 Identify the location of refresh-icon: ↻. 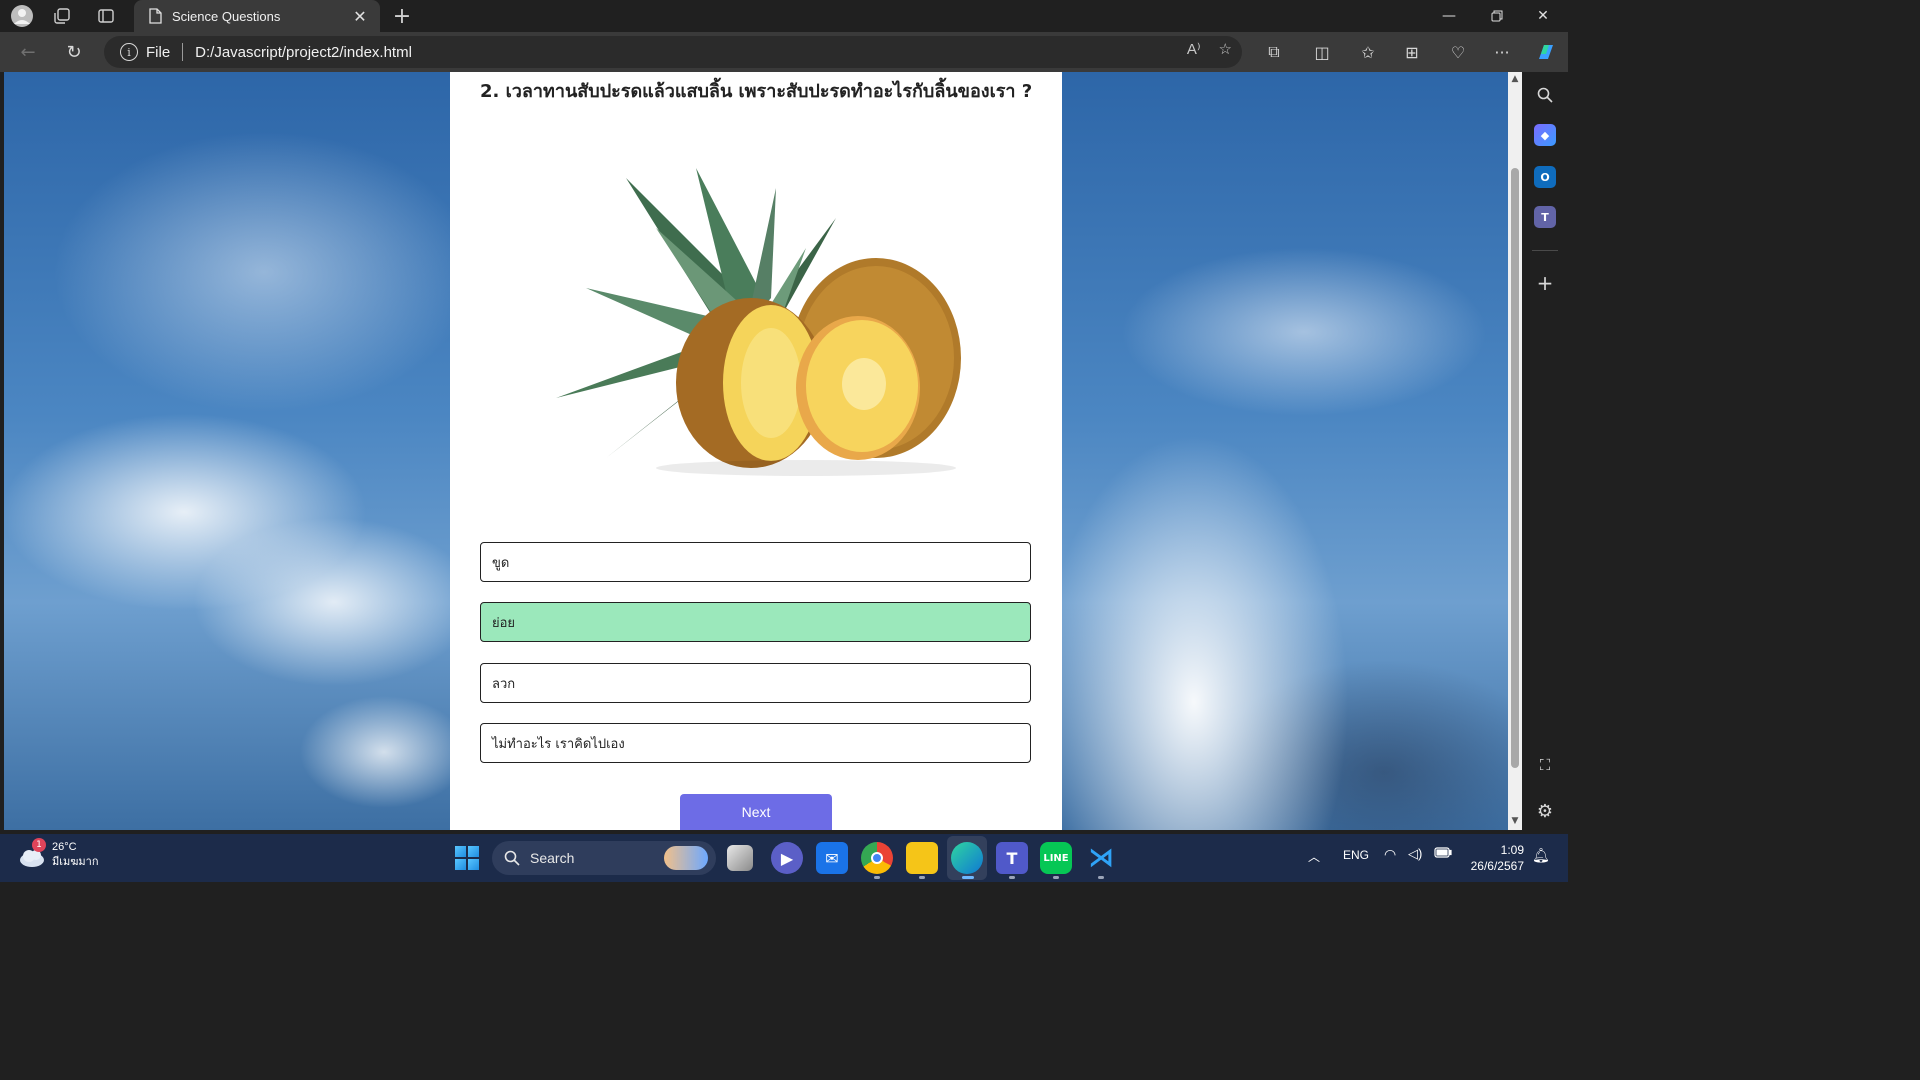
(74, 52).